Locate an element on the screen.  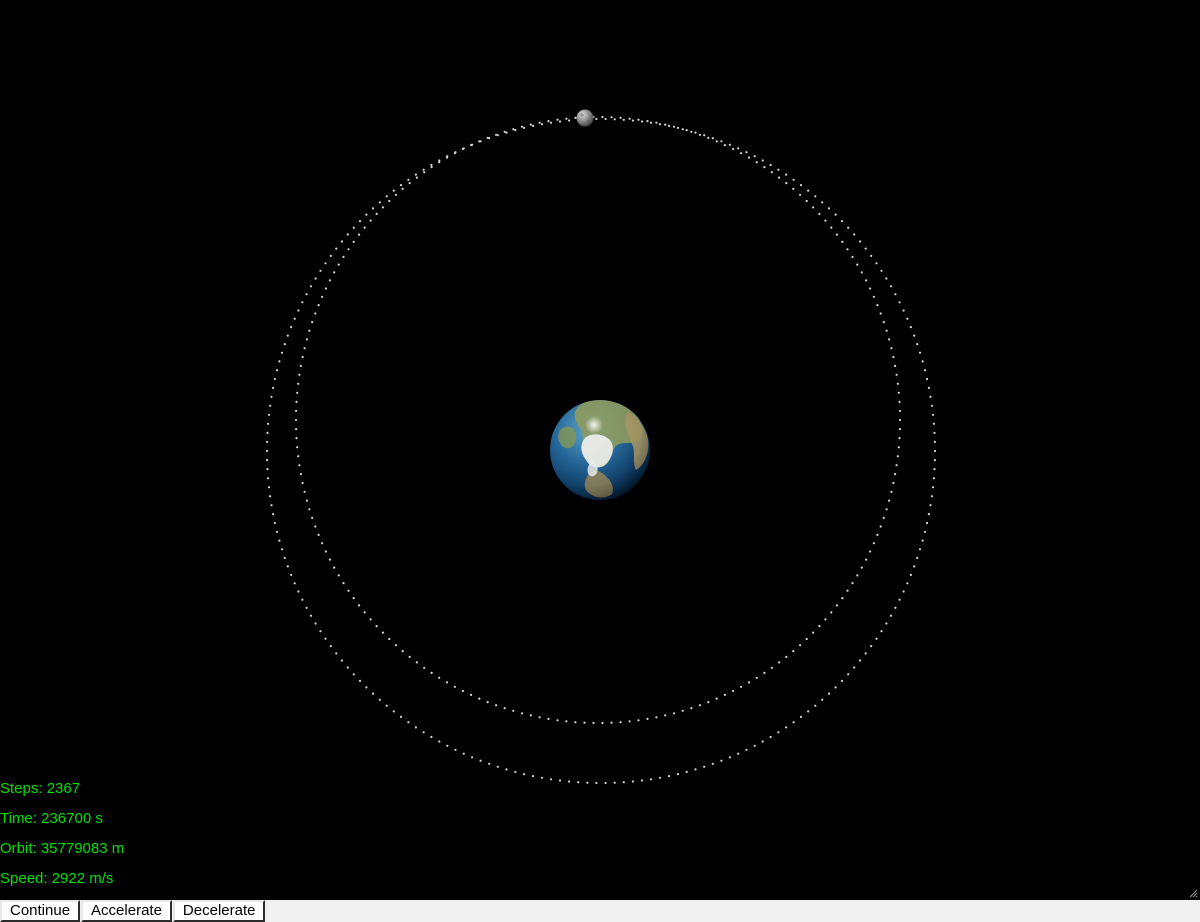
time-readout: Time: 236700 s is located at coordinates (51, 818).